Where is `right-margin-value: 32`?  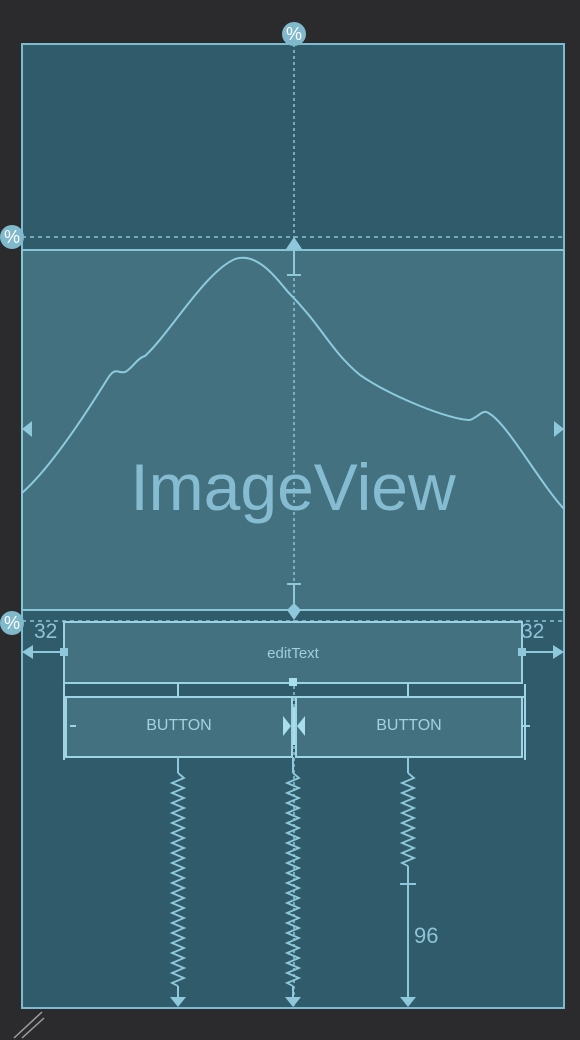 right-margin-value: 32 is located at coordinates (533, 631).